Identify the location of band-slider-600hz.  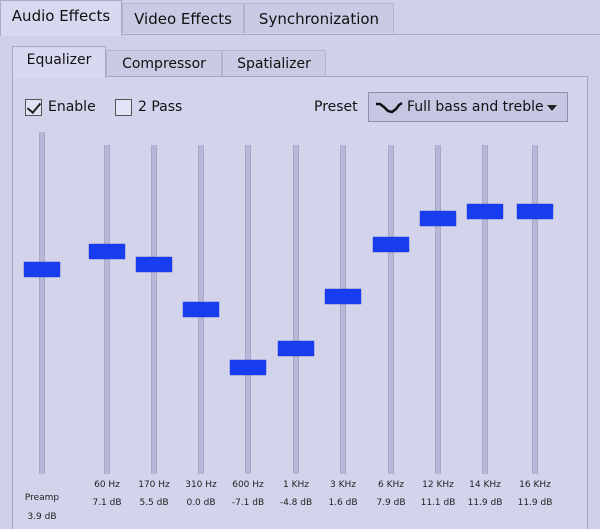
(248, 309).